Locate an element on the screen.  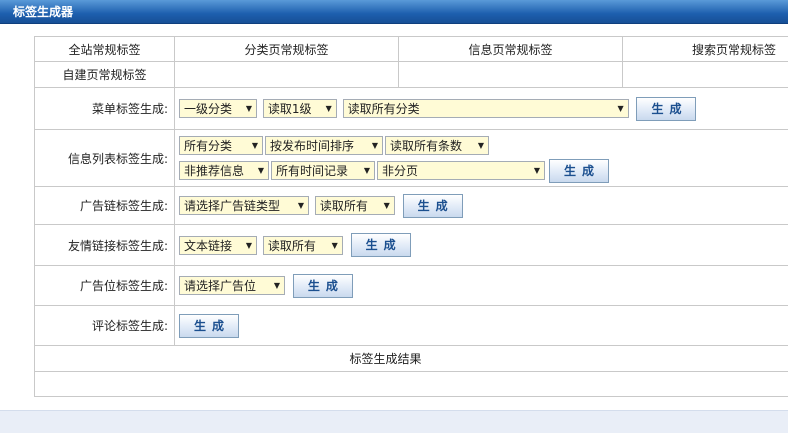
tab-category-tags: 分类页常规标签 is located at coordinates (286, 49).